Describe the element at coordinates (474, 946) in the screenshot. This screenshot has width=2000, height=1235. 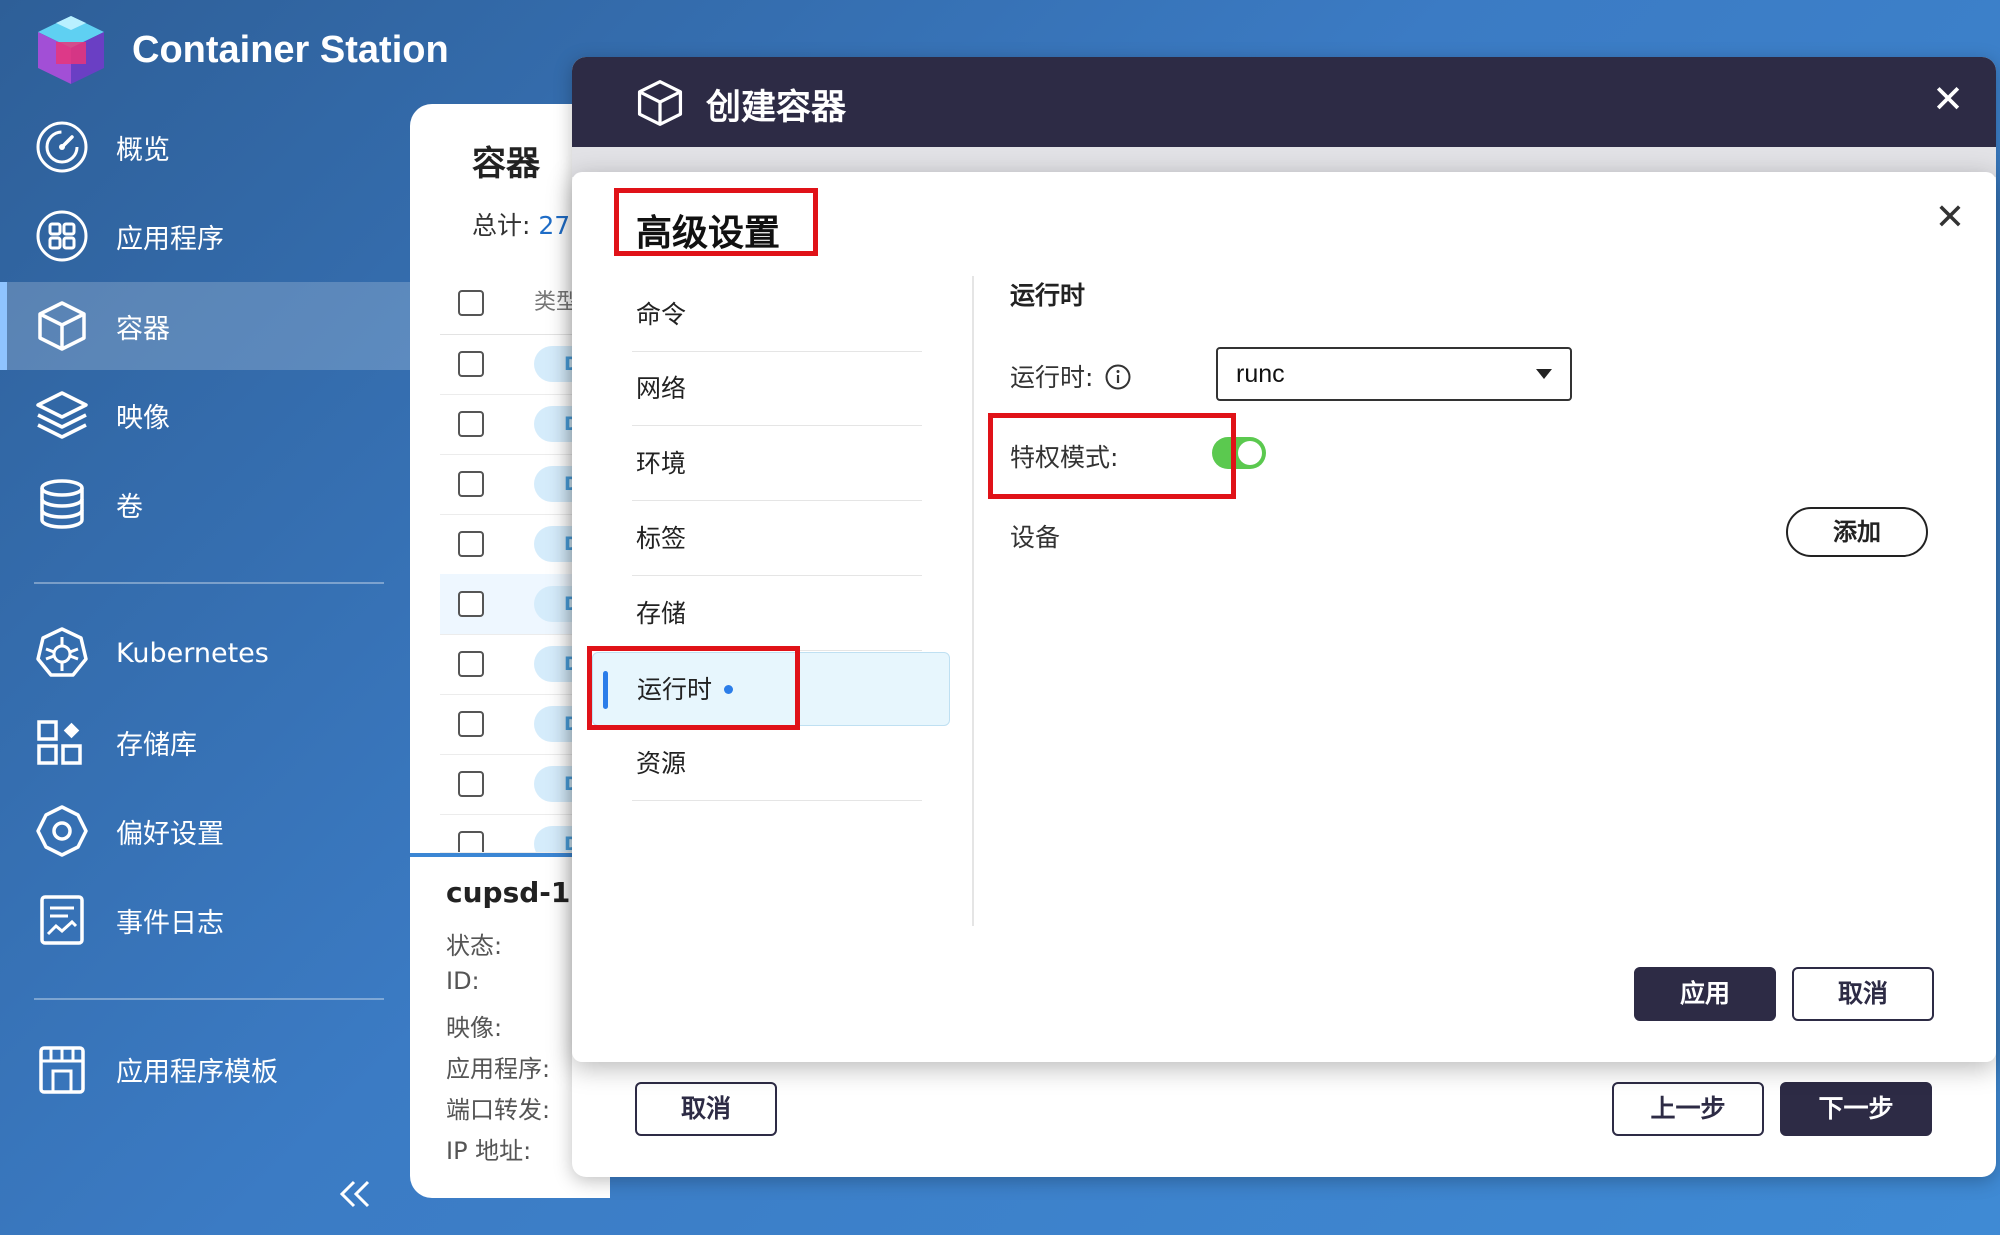
I see `detail-label-status: 状态:` at that location.